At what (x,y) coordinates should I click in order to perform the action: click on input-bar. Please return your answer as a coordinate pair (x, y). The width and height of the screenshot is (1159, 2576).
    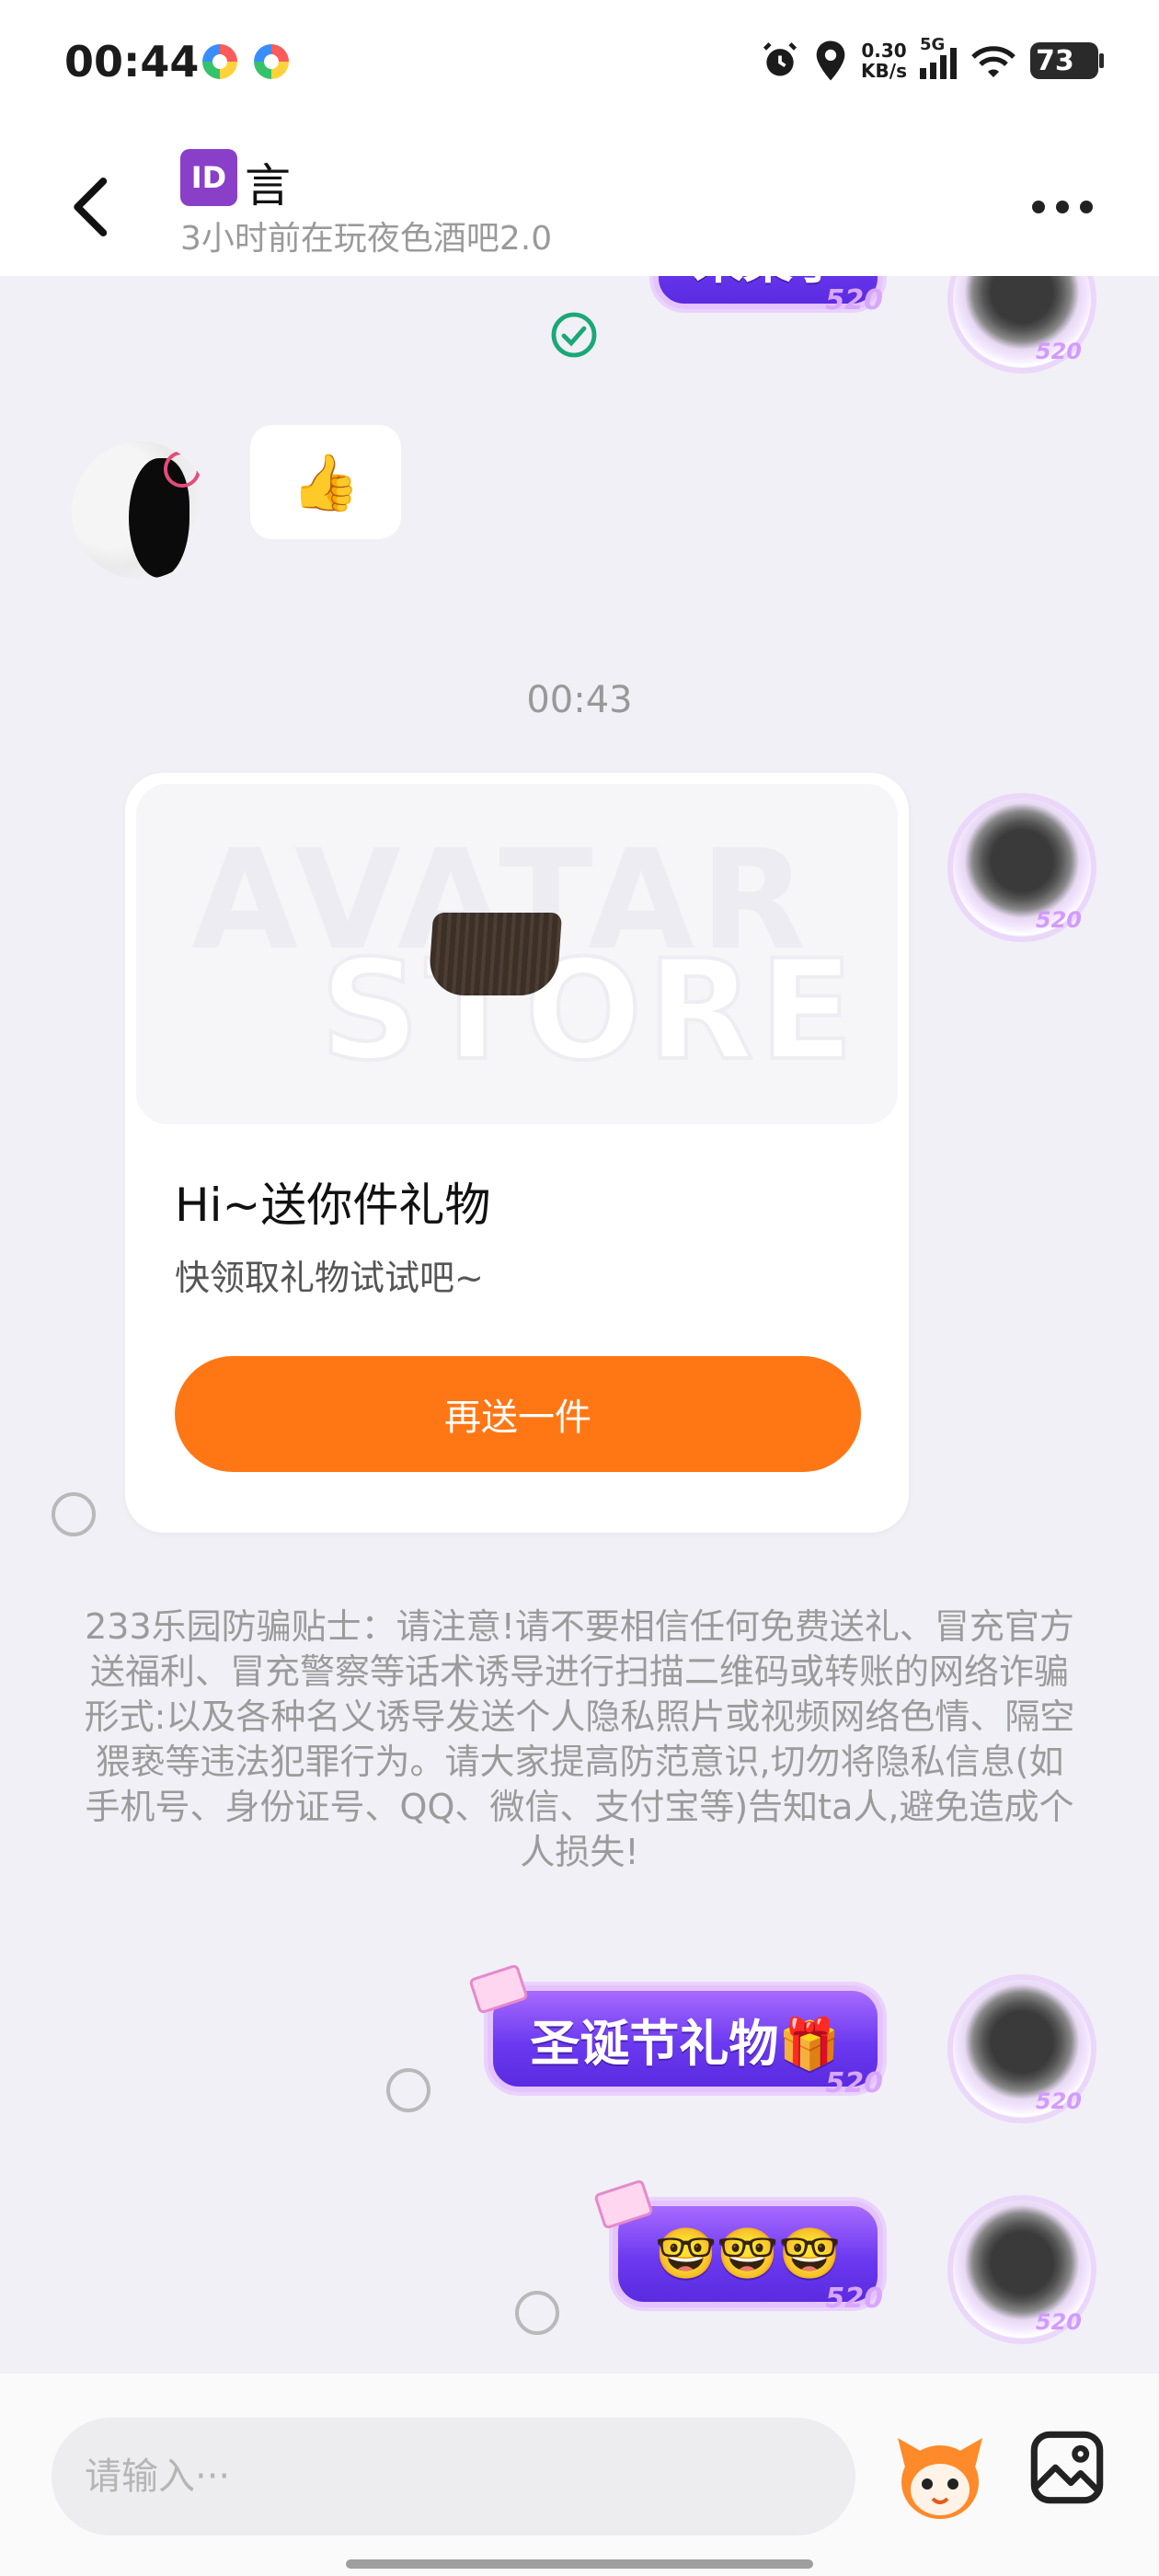
    Looking at the image, I should click on (579, 2475).